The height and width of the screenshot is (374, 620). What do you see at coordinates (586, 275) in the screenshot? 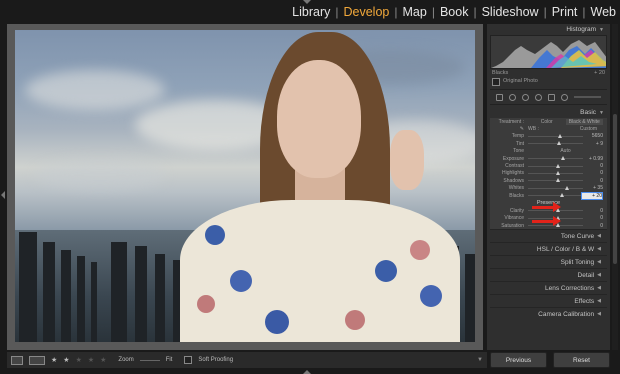
I see `detail-label: Detail` at bounding box center [586, 275].